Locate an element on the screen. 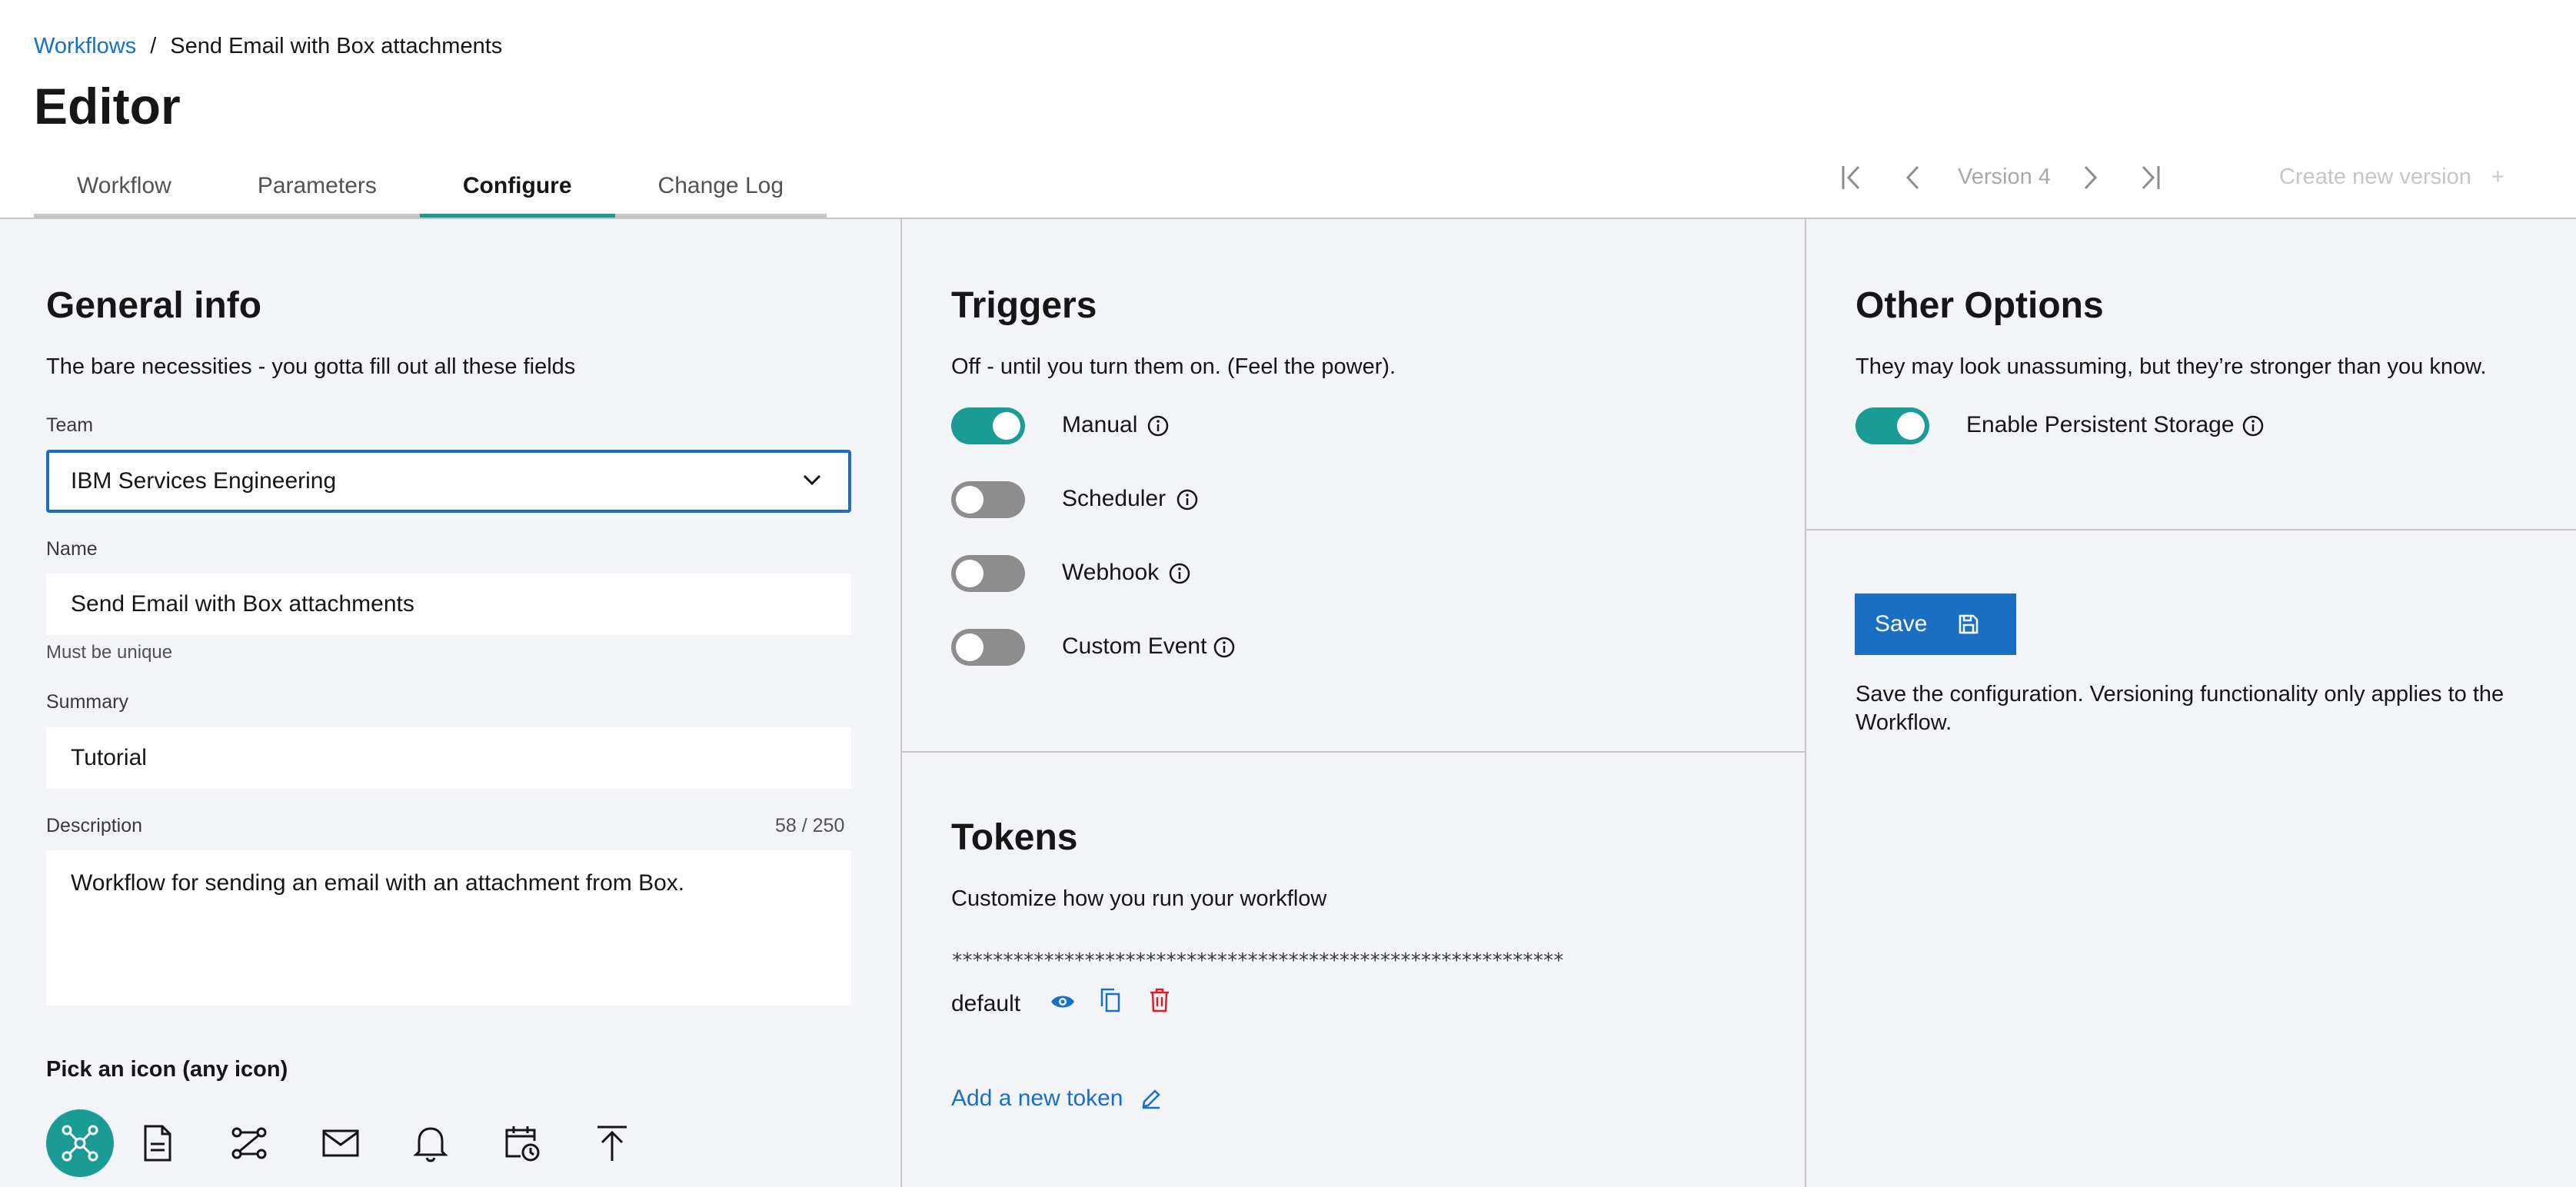 The width and height of the screenshot is (2576, 1187). email-icon is located at coordinates (341, 1143).